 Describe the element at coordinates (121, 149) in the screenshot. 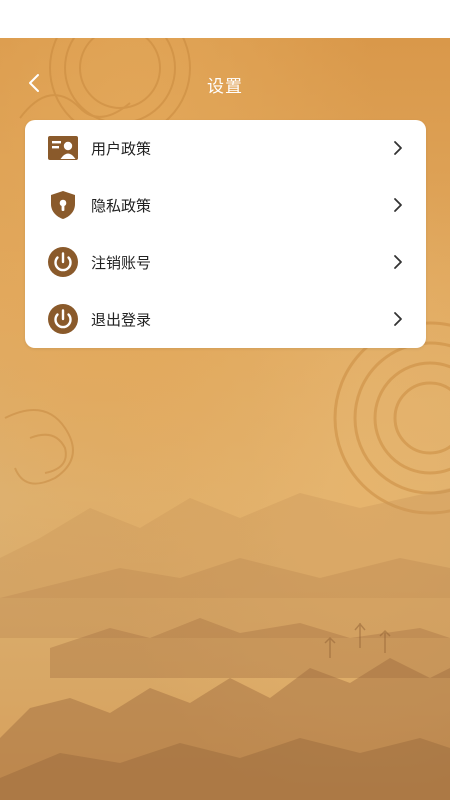

I see `settings-item-label: 用户政策` at that location.